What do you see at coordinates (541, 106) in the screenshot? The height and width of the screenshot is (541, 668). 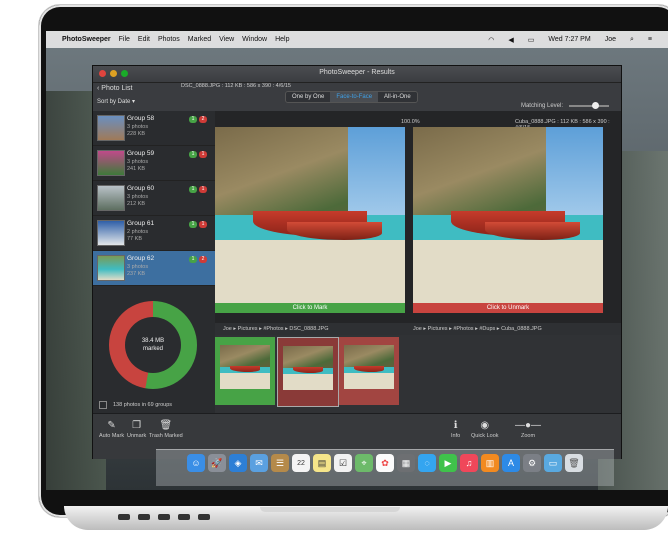 I see `matching-level-label: Matching Level:` at bounding box center [541, 106].